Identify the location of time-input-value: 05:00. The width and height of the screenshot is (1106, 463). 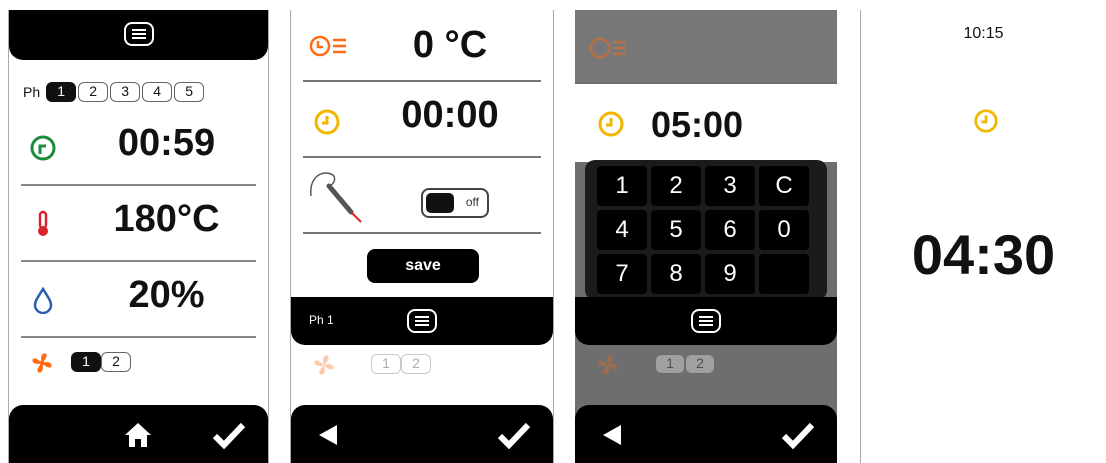
(697, 124).